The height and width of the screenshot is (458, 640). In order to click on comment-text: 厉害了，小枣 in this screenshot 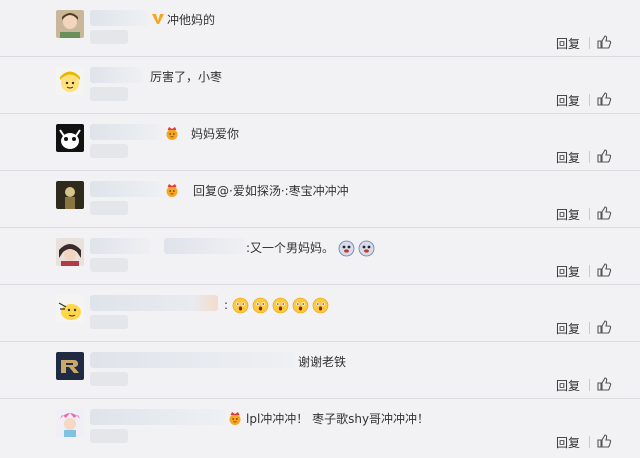, I will do `click(186, 77)`.